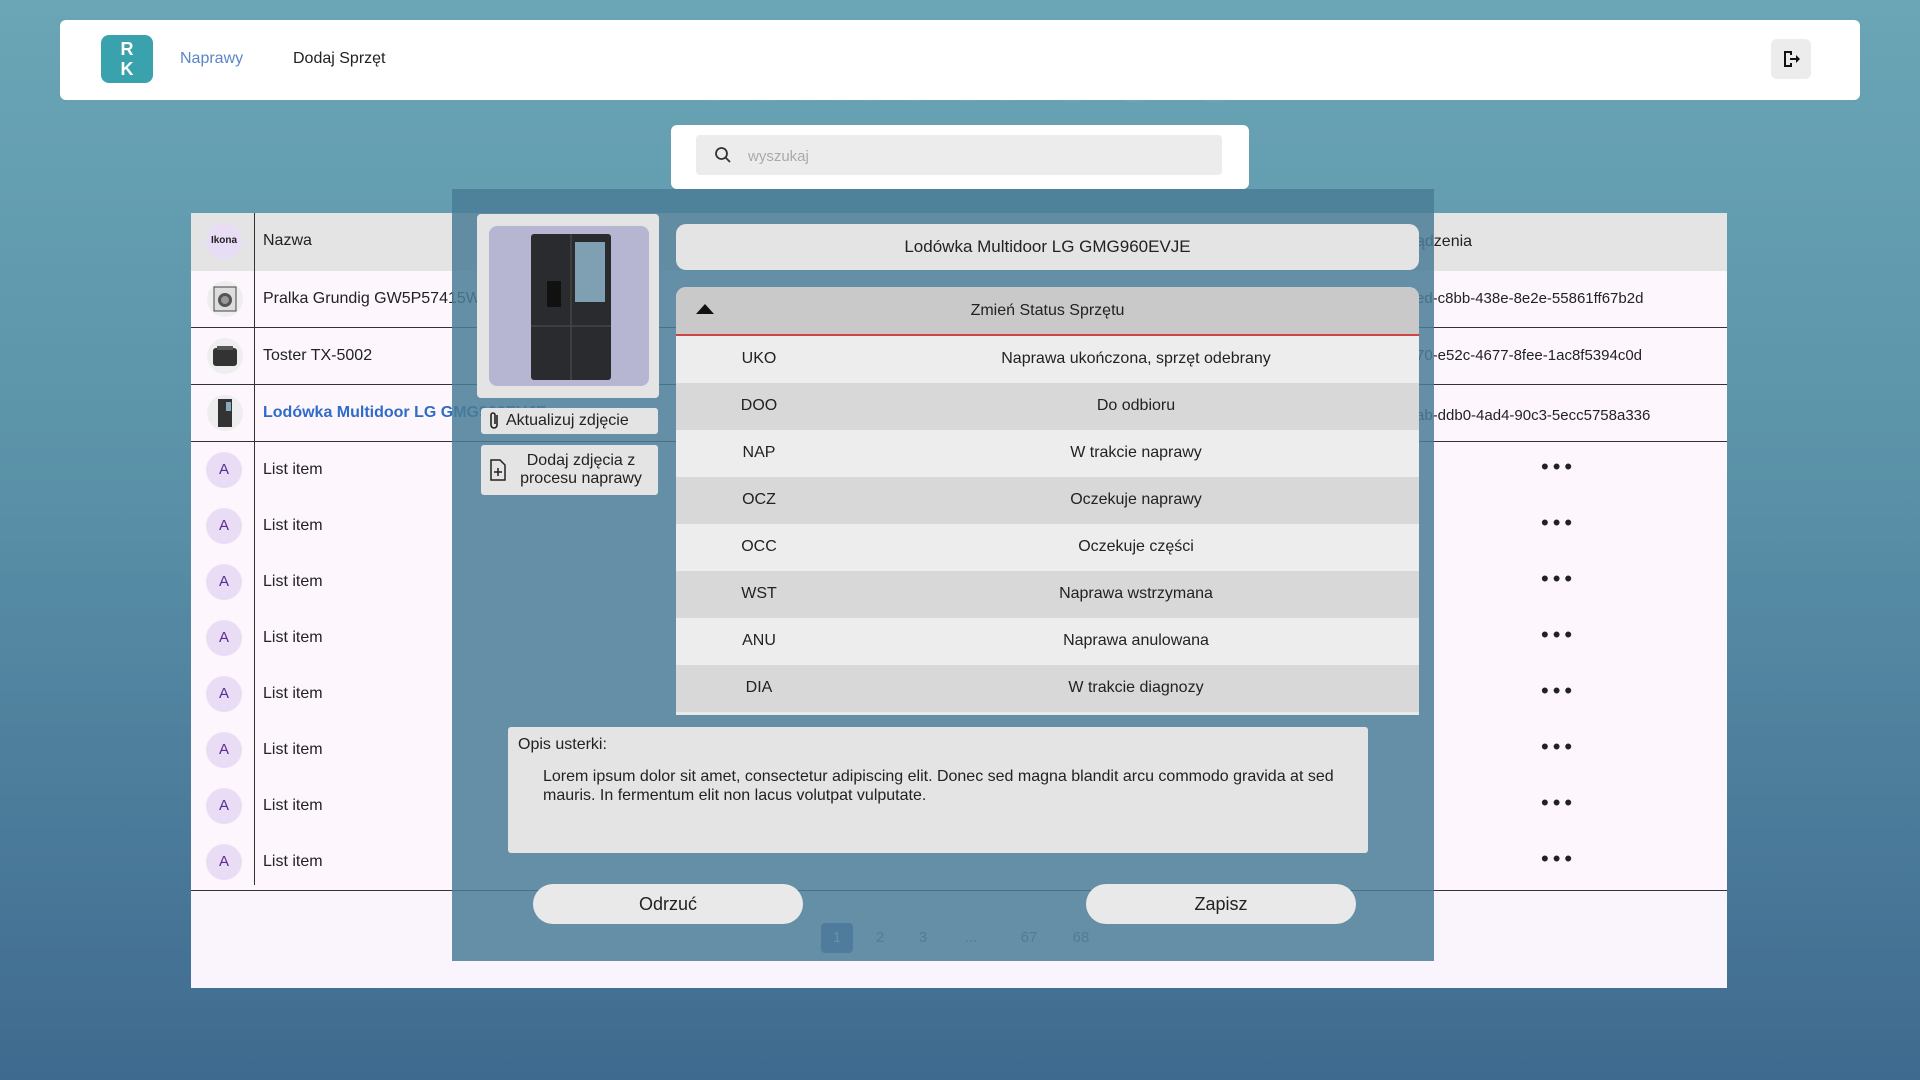  What do you see at coordinates (759, 593) in the screenshot?
I see `status-code: WST` at bounding box center [759, 593].